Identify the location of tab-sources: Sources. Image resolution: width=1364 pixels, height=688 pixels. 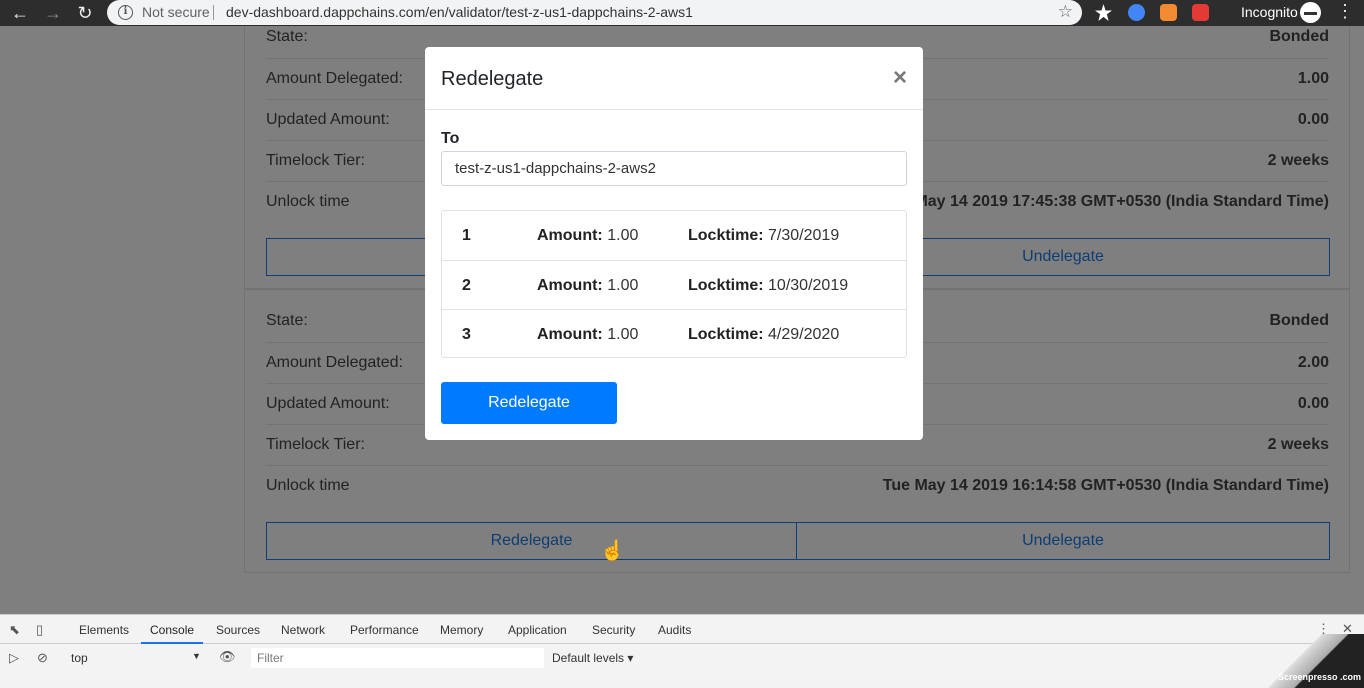
(238, 630).